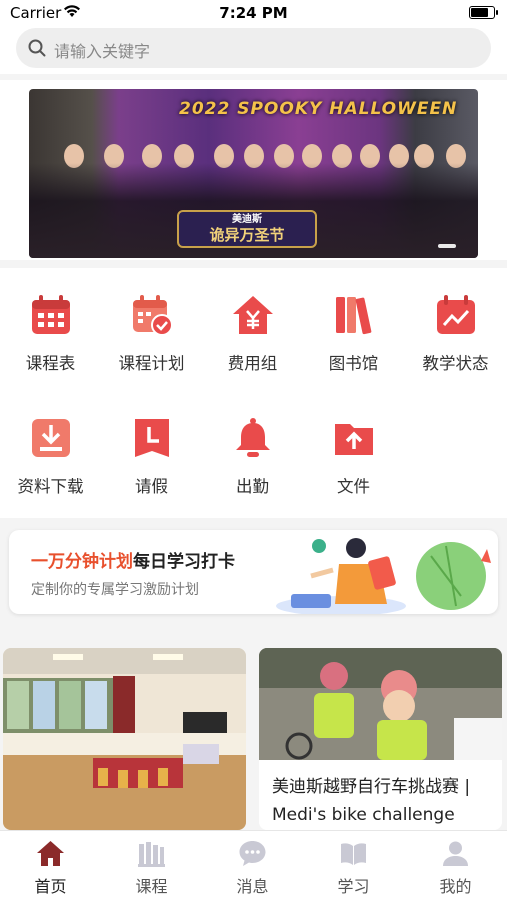 The width and height of the screenshot is (507, 900). What do you see at coordinates (50, 853) in the screenshot?
I see `home-icon` at bounding box center [50, 853].